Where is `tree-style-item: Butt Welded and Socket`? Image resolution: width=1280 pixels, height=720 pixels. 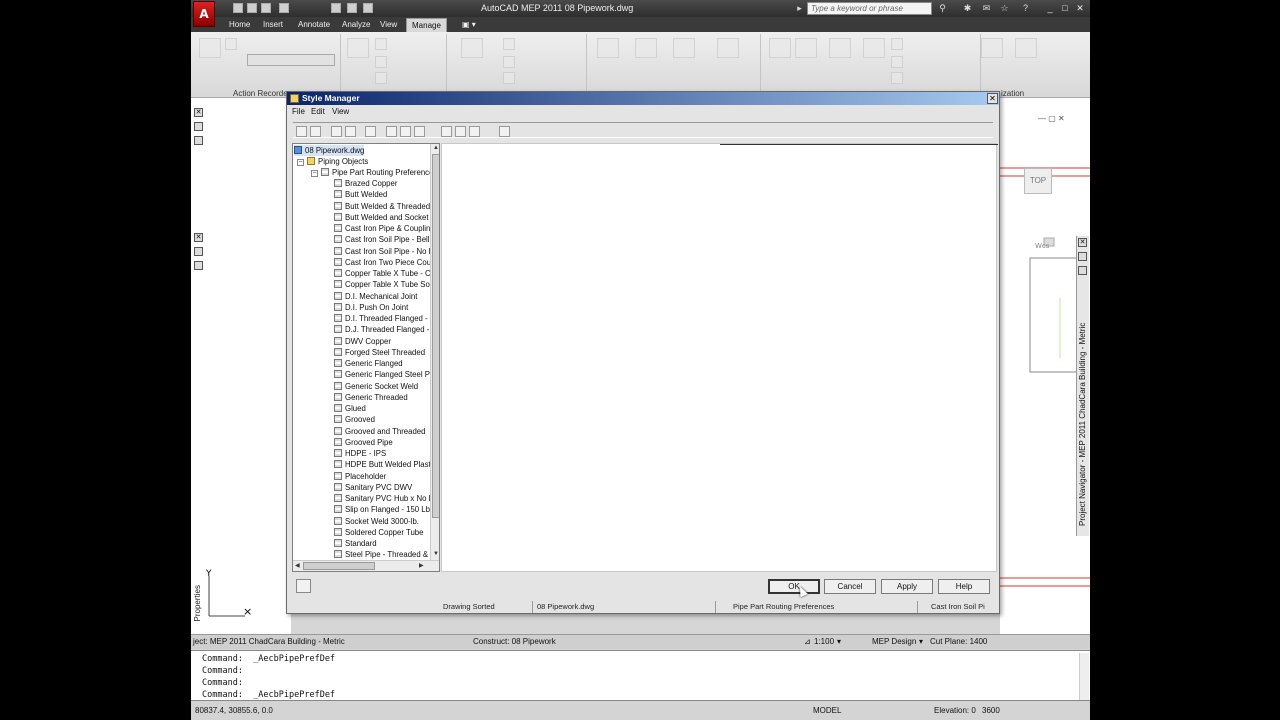 tree-style-item: Butt Welded and Socket is located at coordinates (381, 217).